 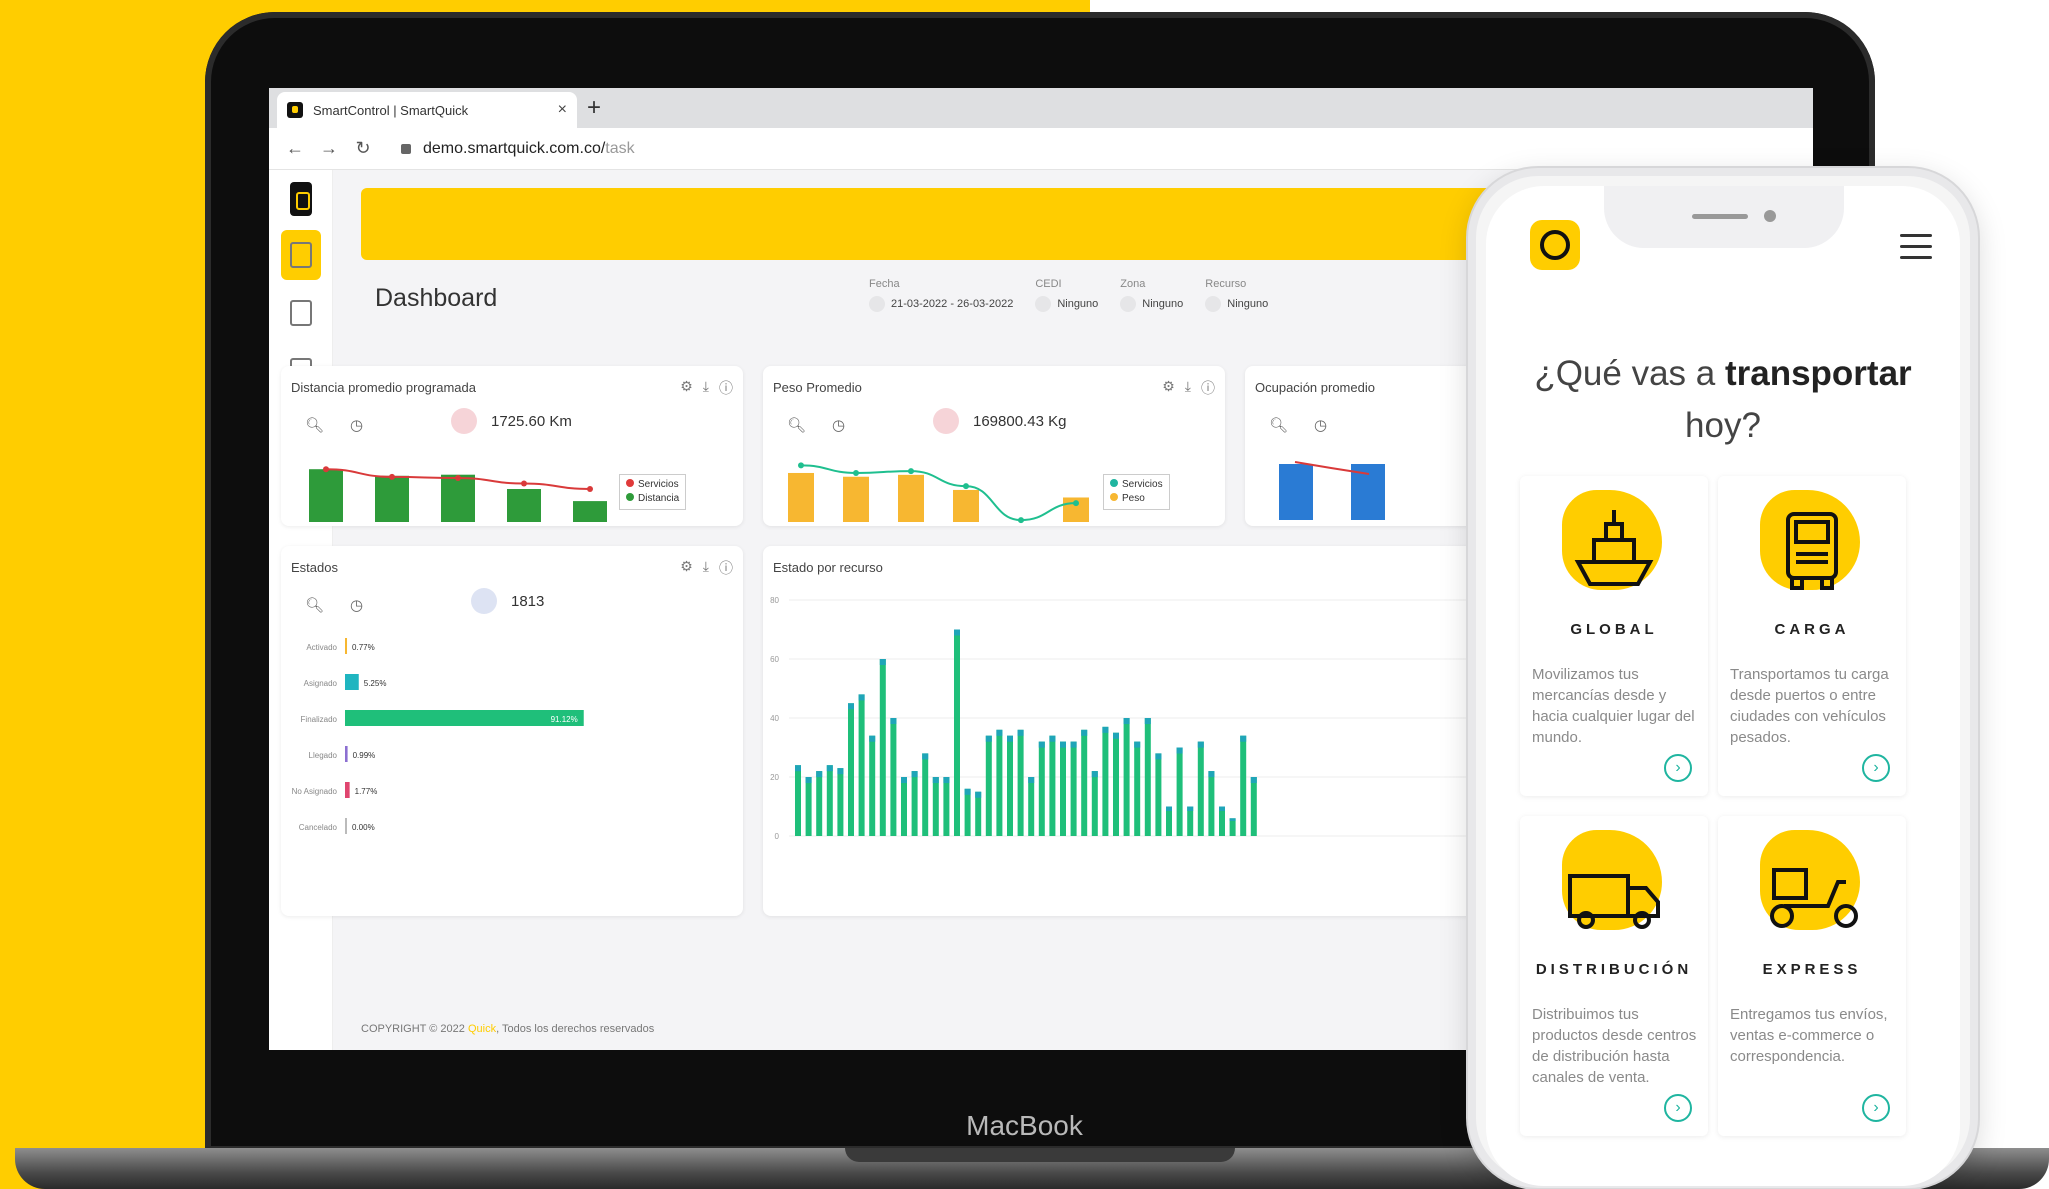 What do you see at coordinates (1066, 295) in the screenshot?
I see `filter-cedi: CEDI Ninguno` at bounding box center [1066, 295].